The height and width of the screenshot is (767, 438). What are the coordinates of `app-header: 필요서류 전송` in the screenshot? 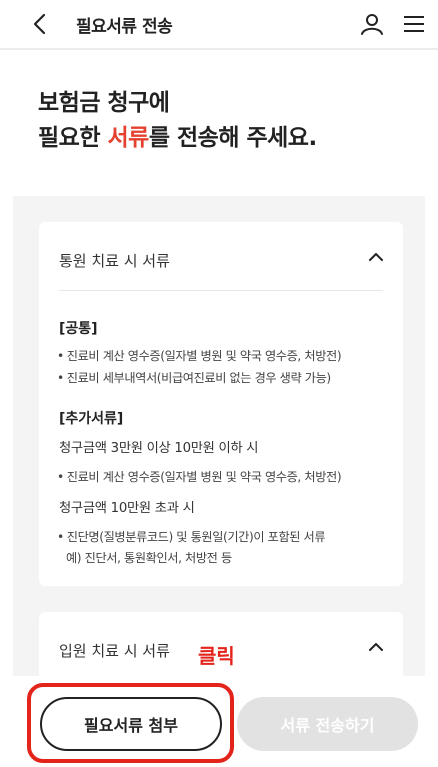 It's located at (219, 25).